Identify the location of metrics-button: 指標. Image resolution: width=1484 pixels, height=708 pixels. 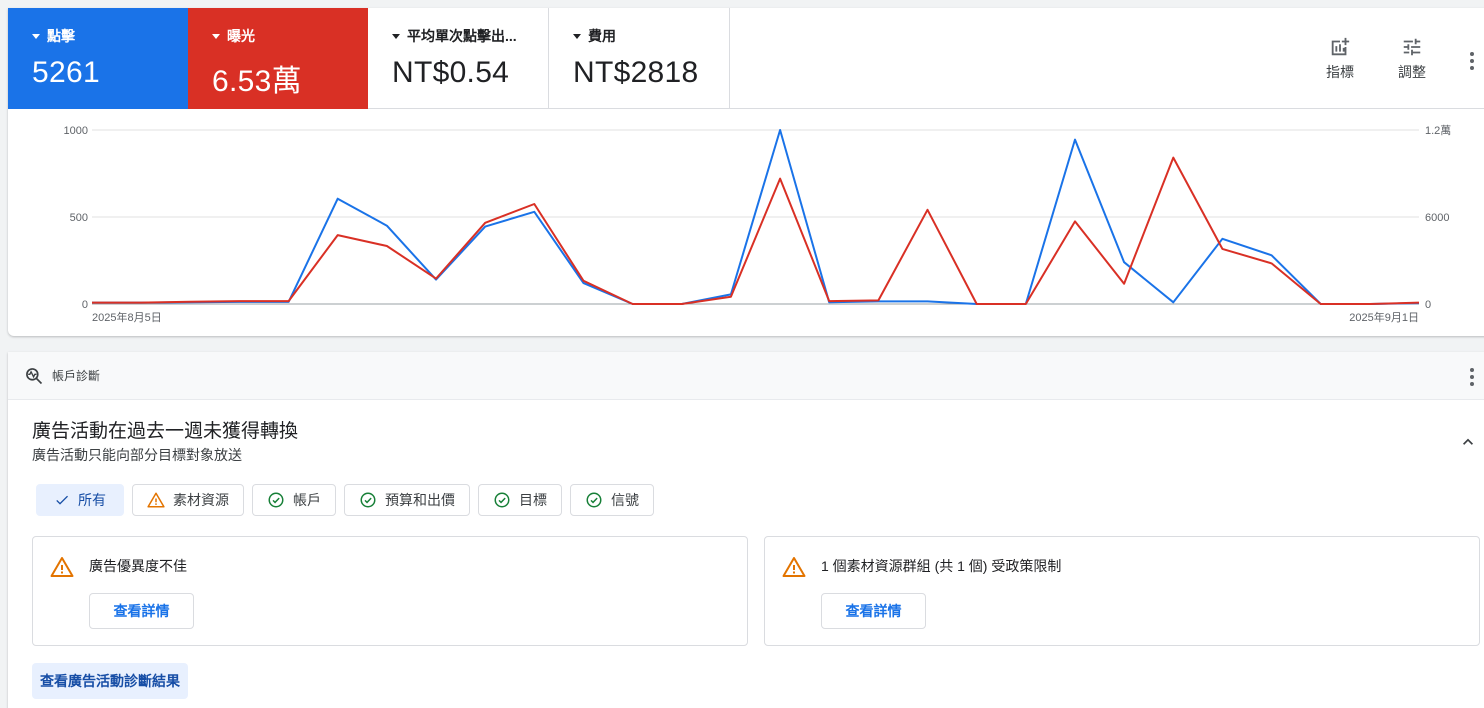
(1340, 59).